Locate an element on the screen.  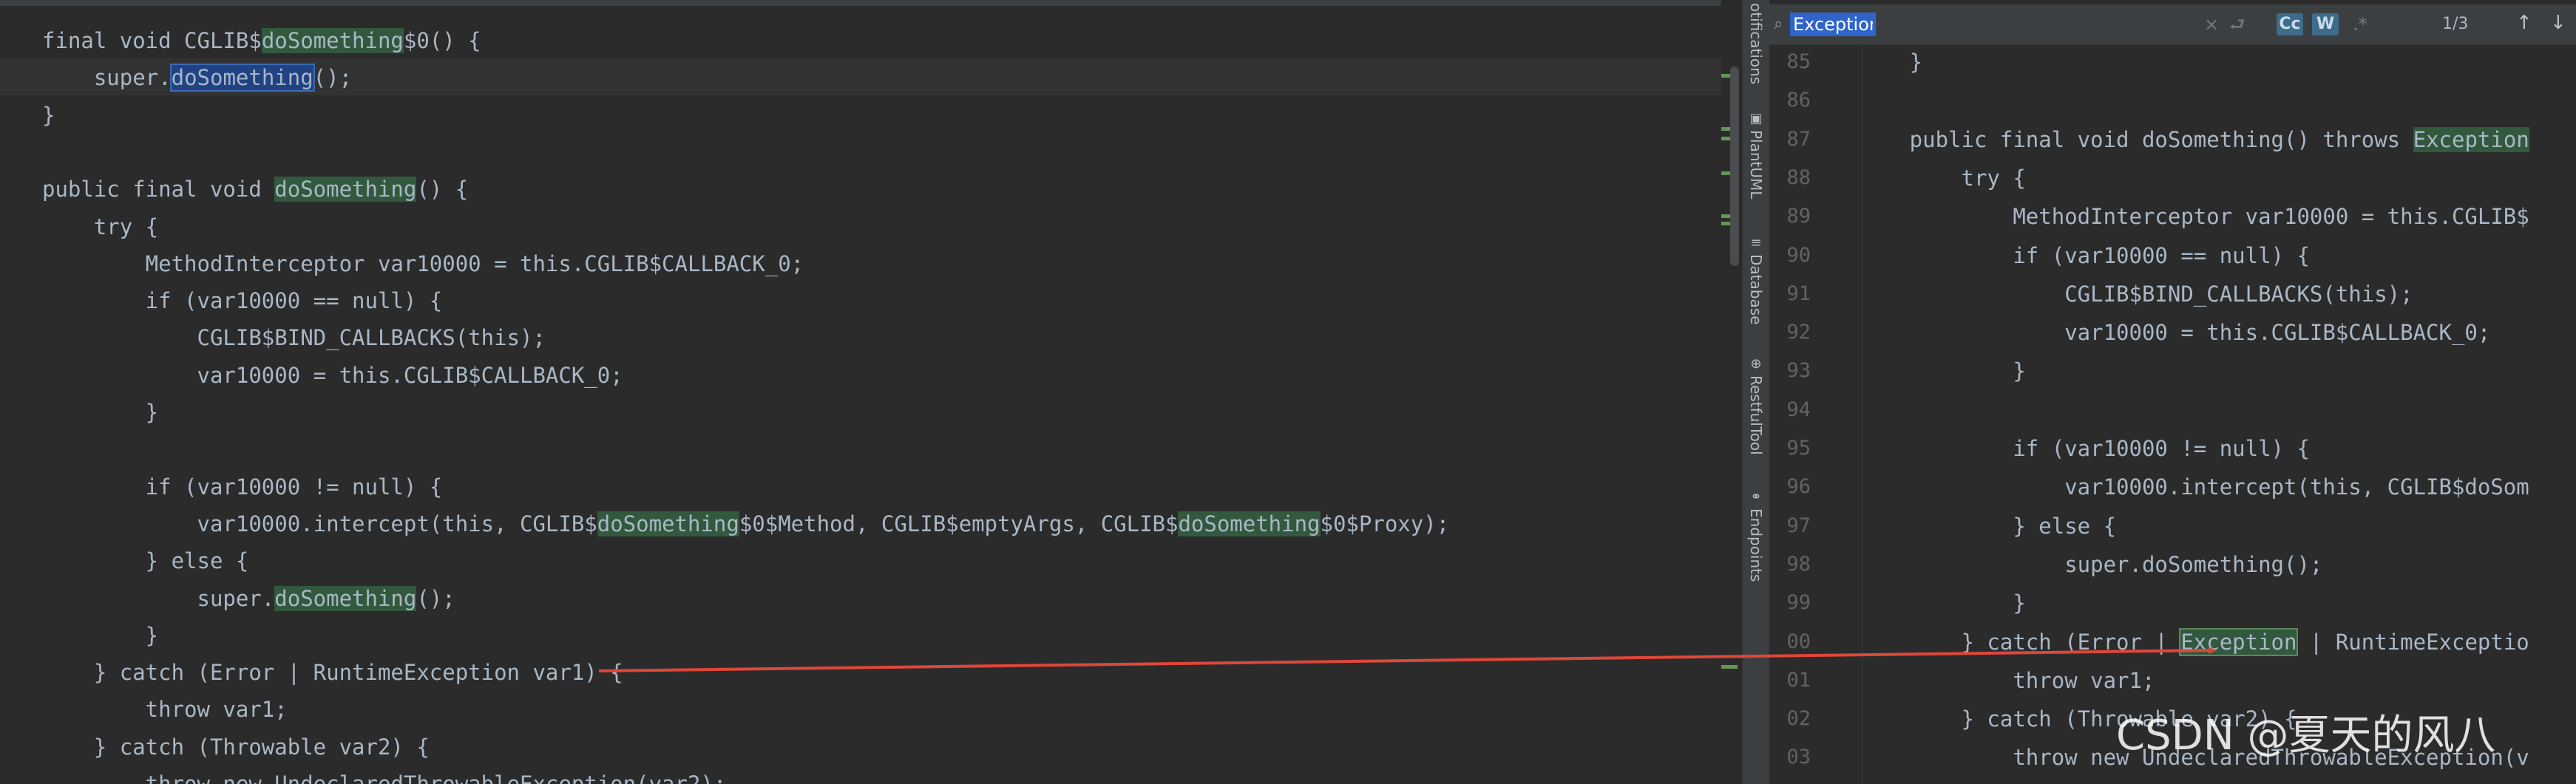
plantuml-tab: ▣ PlantUML is located at coordinates (1756, 155).